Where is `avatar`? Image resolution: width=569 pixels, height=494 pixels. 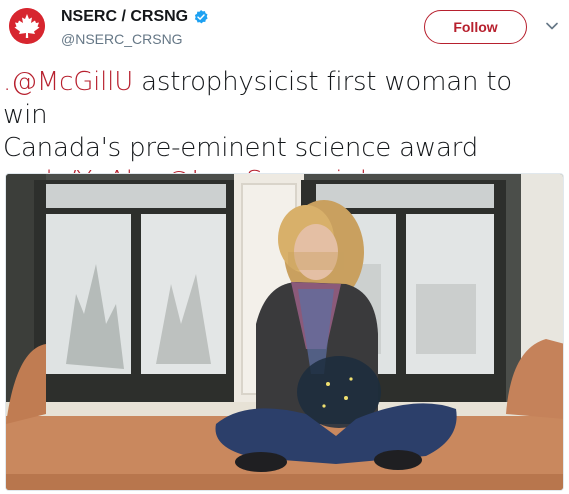 avatar is located at coordinates (27, 26).